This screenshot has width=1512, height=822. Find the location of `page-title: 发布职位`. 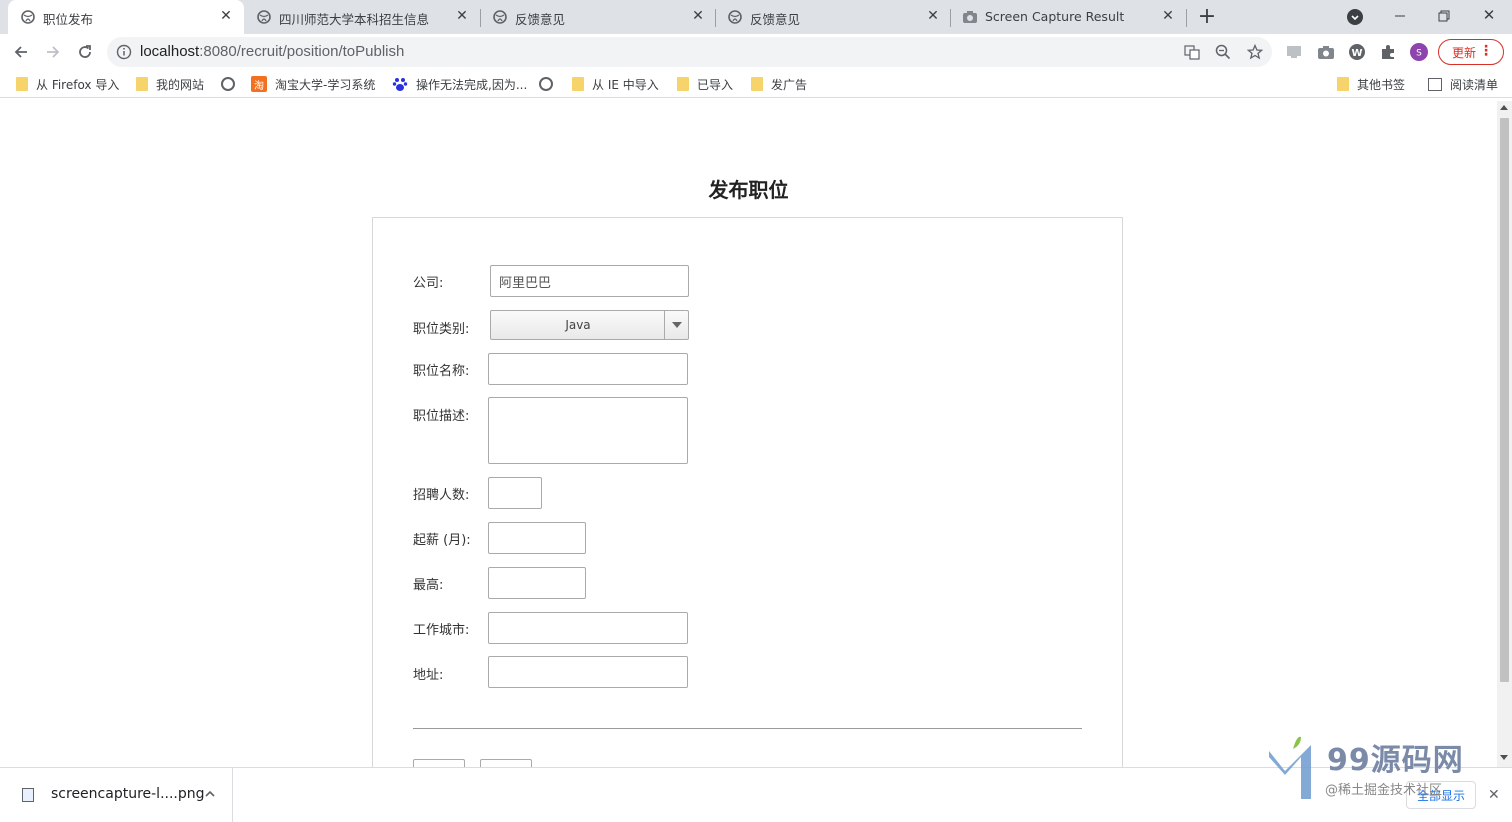

page-title: 发布职位 is located at coordinates (748, 190).